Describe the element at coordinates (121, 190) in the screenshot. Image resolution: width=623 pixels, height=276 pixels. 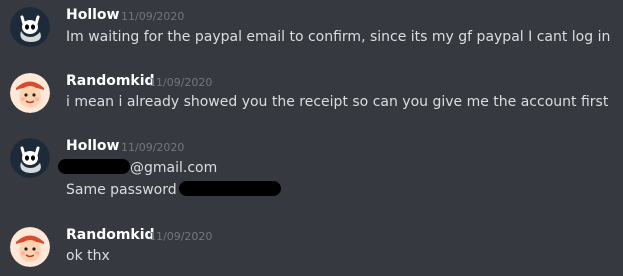
I see `password-label: Same password` at that location.